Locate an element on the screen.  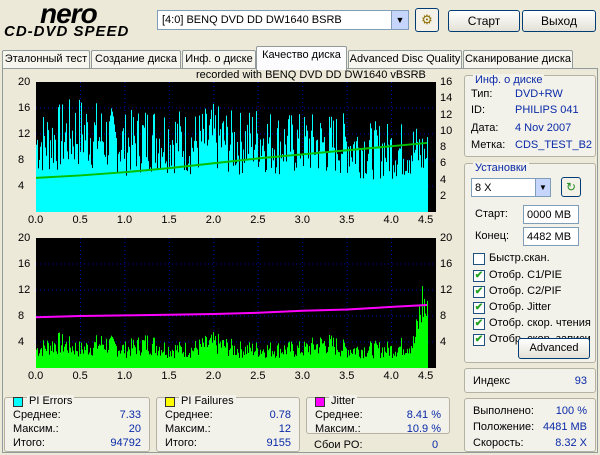
start-button: Старт is located at coordinates (484, 21).